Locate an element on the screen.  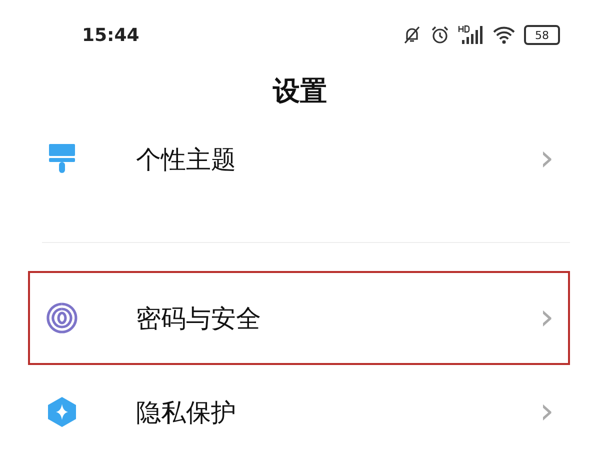
item-label: 密码与安全 is located at coordinates (199, 318).